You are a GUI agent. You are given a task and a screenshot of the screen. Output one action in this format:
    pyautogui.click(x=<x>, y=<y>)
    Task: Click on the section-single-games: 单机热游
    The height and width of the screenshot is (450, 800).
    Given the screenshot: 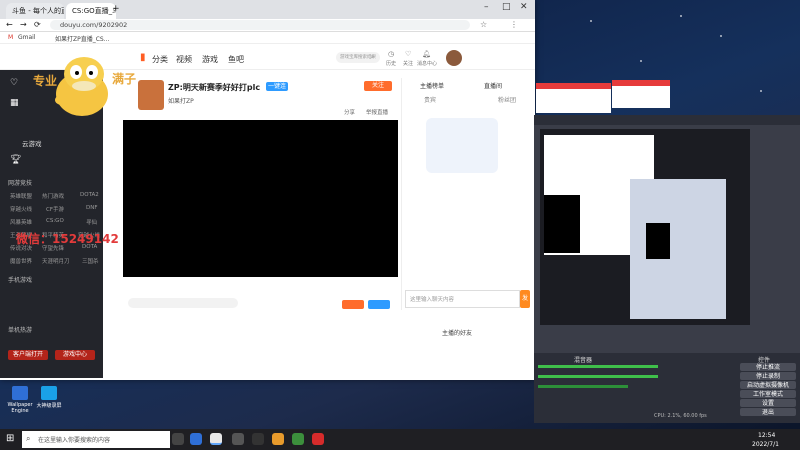 What is the action you would take?
    pyautogui.click(x=20, y=329)
    